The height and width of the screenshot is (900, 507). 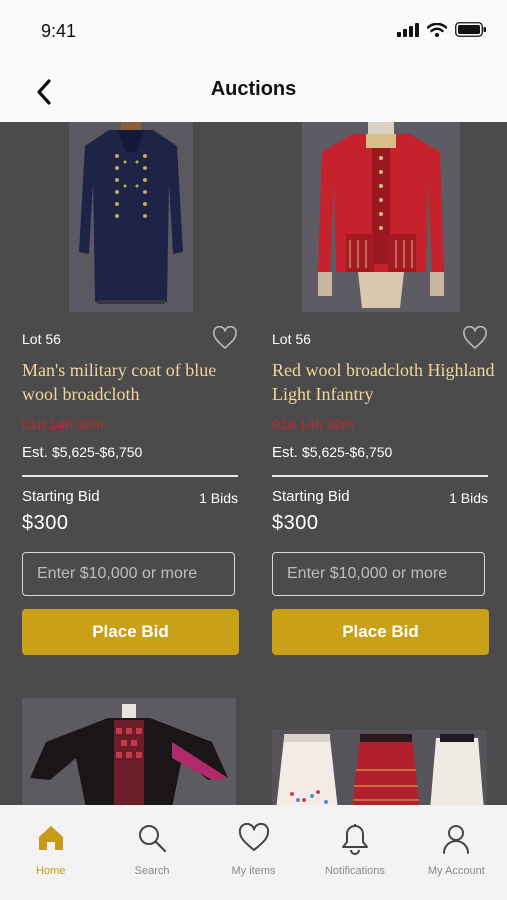 What do you see at coordinates (50, 852) in the screenshot?
I see `tab-home: Home` at bounding box center [50, 852].